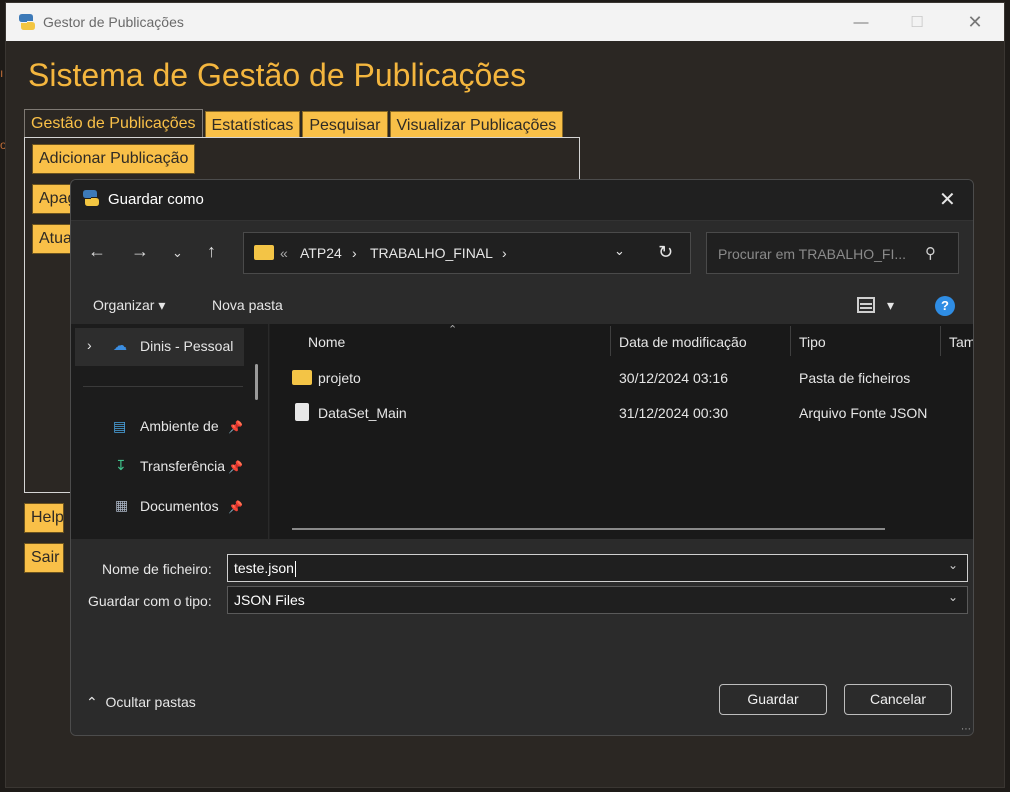 This screenshot has height=792, width=1010. Describe the element at coordinates (597, 600) in the screenshot. I see `filetype-select: JSON Files ⌄` at that location.